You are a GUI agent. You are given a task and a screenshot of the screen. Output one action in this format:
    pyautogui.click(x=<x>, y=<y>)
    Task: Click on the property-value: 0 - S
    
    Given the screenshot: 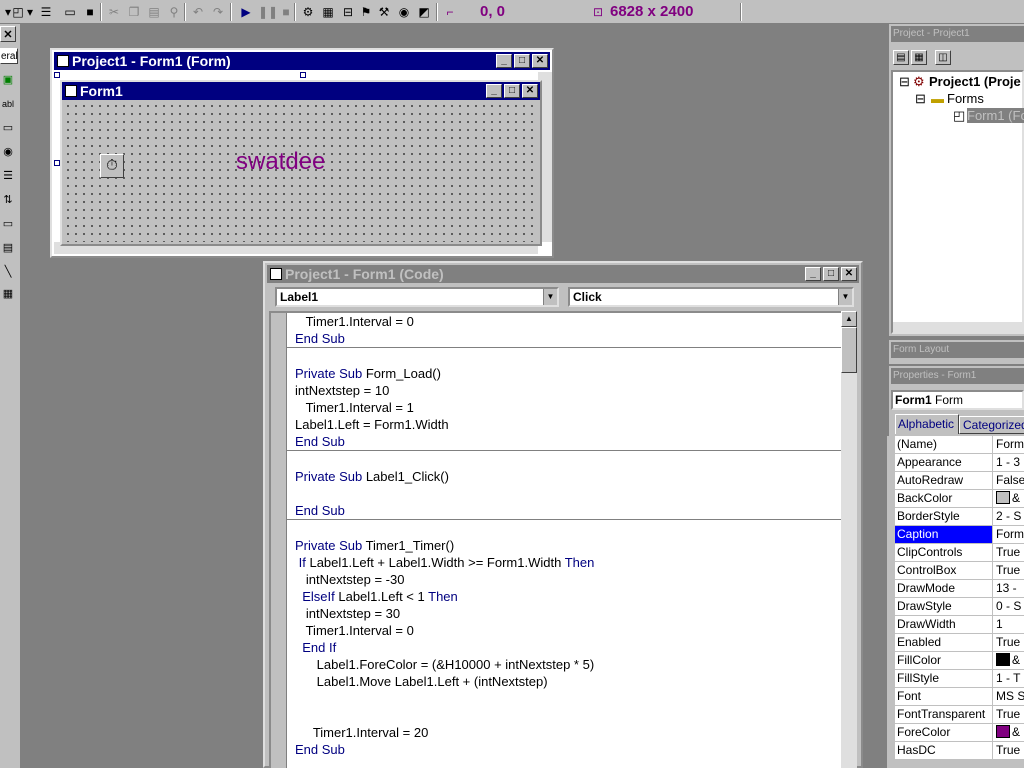 What is the action you would take?
    pyautogui.click(x=1007, y=606)
    